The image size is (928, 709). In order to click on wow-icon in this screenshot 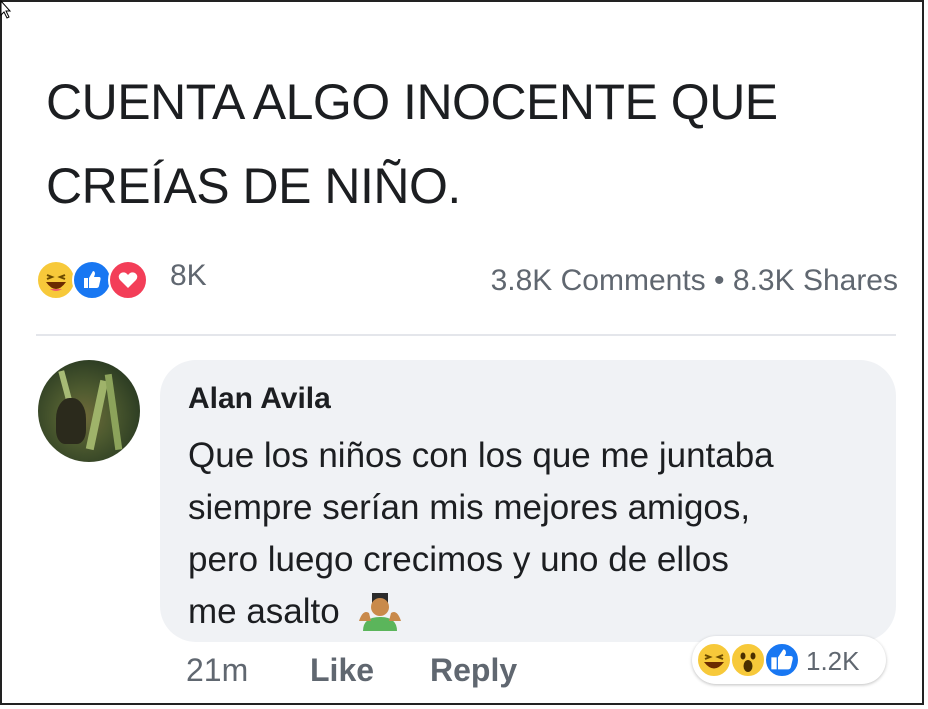, I will do `click(748, 660)`.